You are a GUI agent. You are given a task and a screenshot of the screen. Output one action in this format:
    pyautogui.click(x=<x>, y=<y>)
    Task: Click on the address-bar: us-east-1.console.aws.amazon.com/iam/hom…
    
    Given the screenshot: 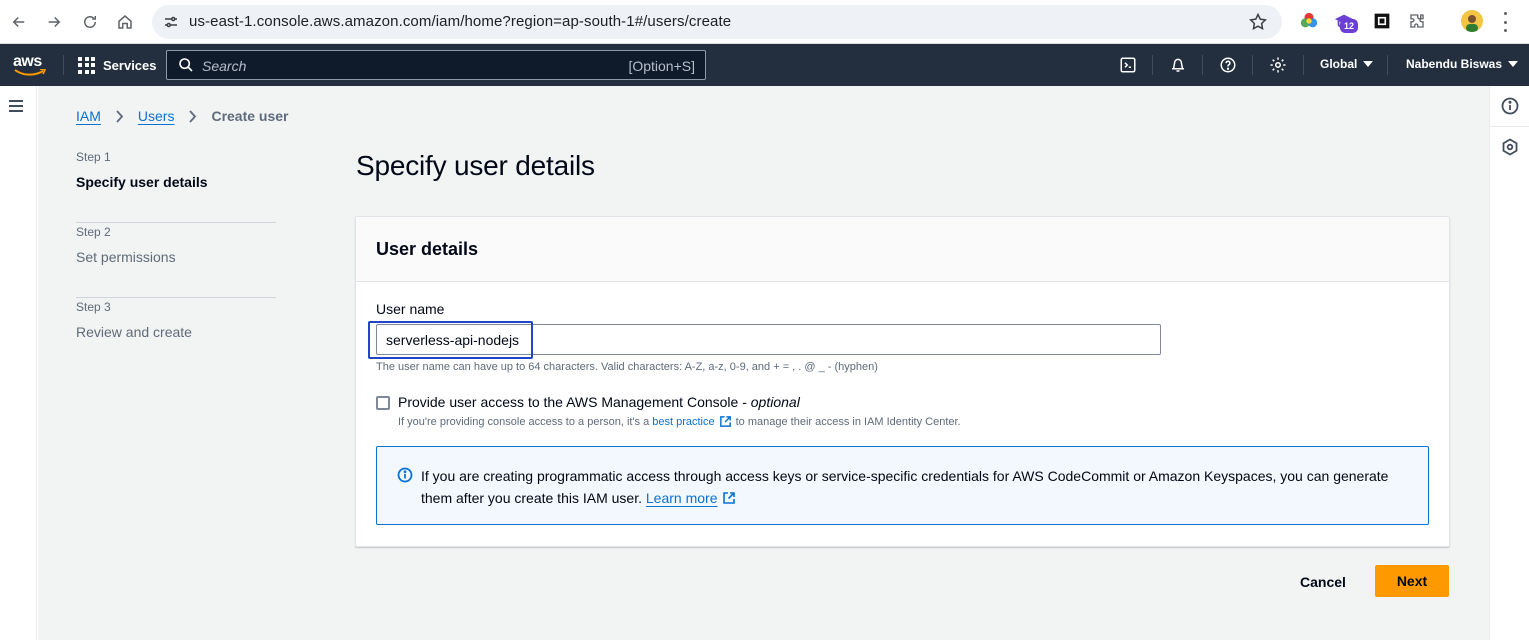 What is the action you would take?
    pyautogui.click(x=717, y=22)
    